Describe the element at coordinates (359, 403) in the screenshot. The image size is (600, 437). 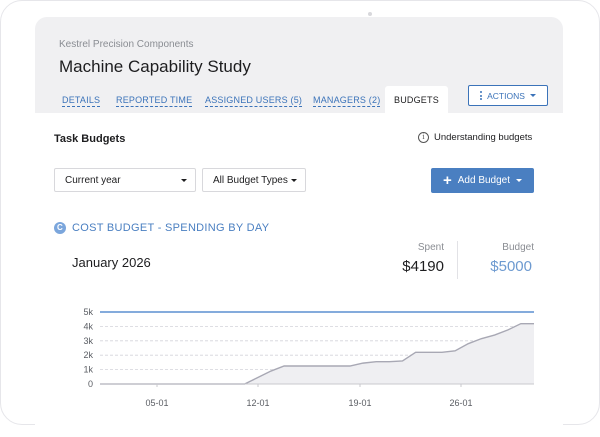
I see `x-tick-label: 19-01` at that location.